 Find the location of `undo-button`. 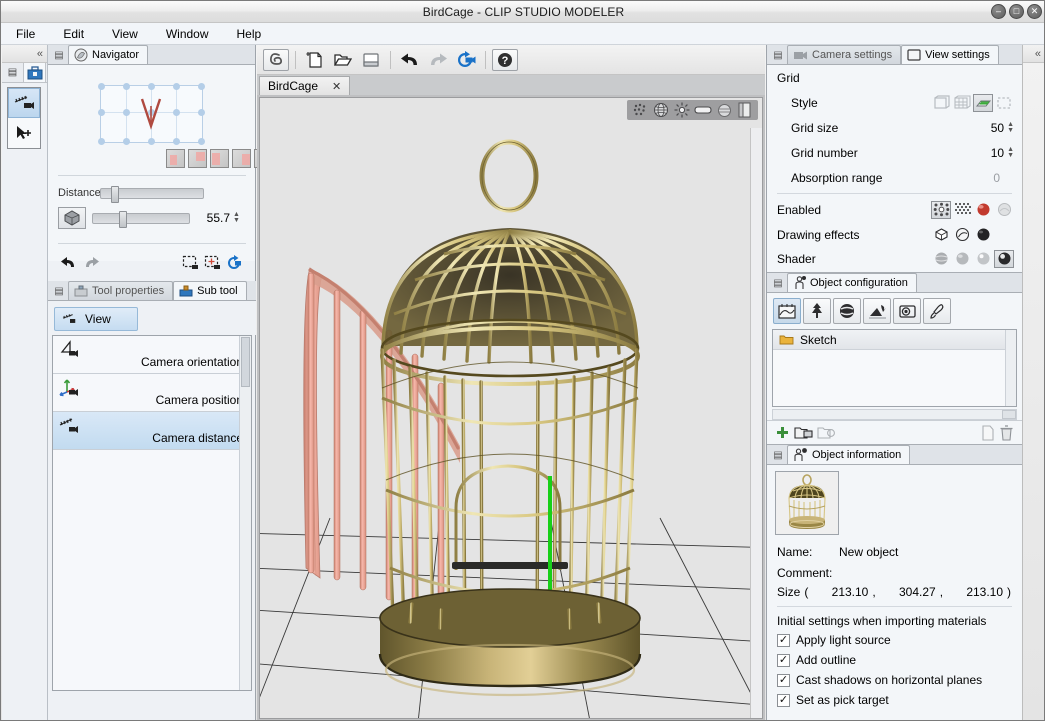

undo-button is located at coordinates (410, 60).